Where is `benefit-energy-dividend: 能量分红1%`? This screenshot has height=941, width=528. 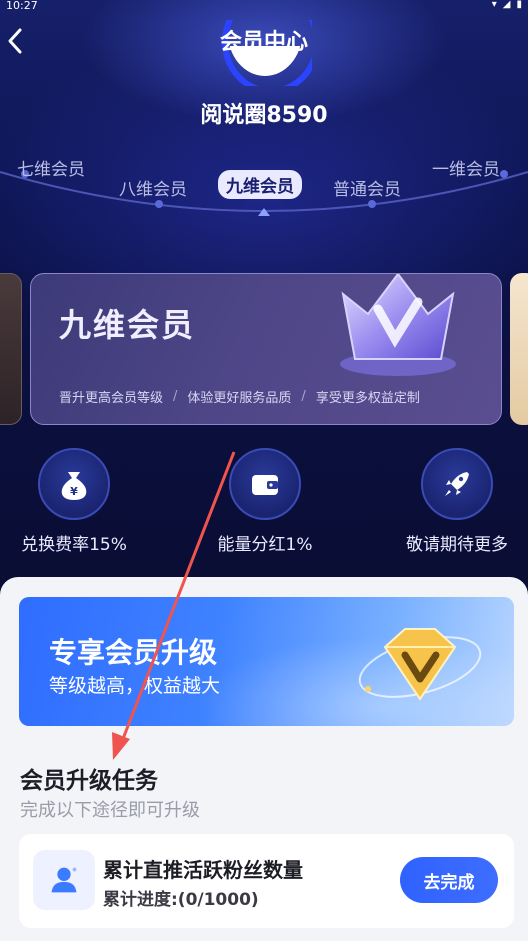
benefit-energy-dividend: 能量分红1% is located at coordinates (265, 501).